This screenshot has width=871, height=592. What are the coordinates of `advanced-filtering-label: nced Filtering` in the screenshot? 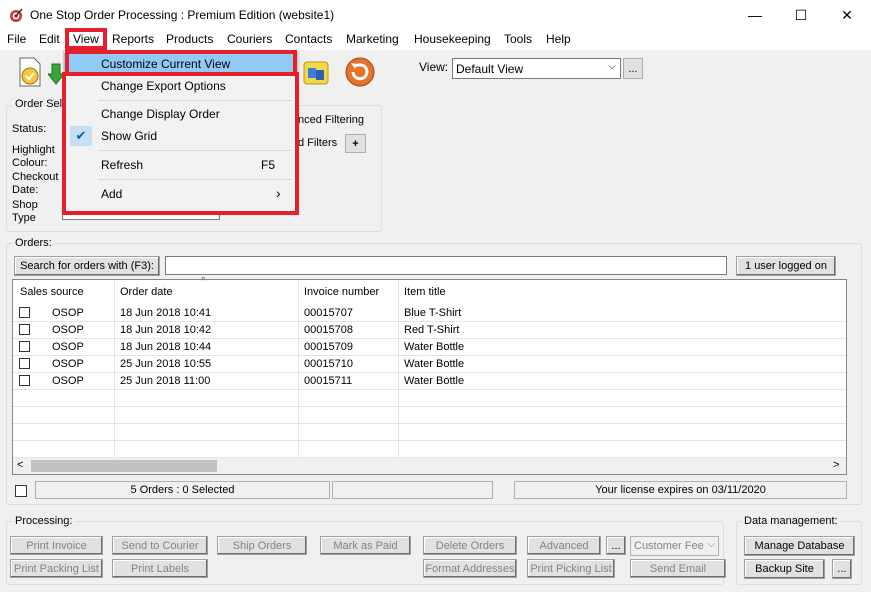 It's located at (331, 120).